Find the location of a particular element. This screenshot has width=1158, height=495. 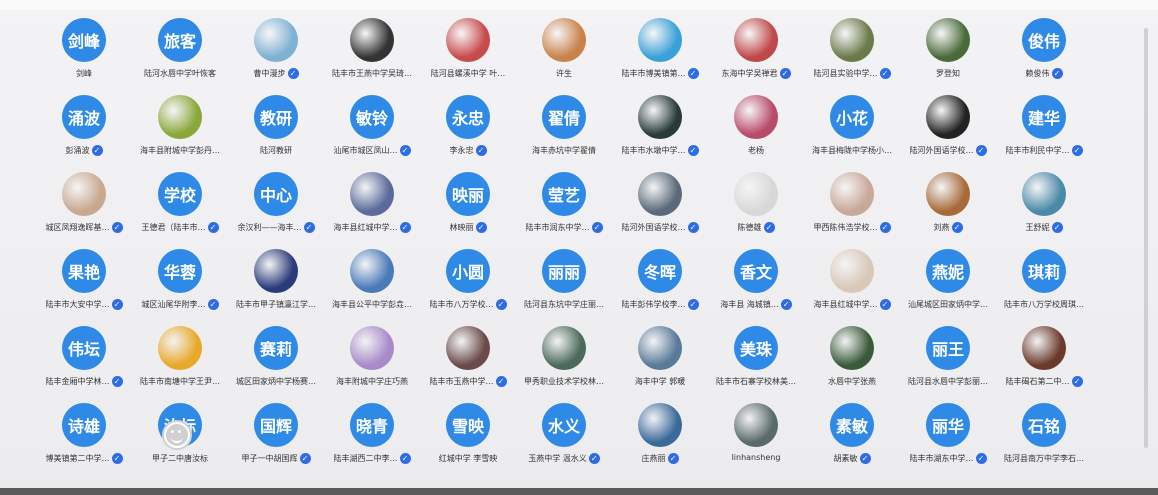

scrollbar is located at coordinates (1146, 238).